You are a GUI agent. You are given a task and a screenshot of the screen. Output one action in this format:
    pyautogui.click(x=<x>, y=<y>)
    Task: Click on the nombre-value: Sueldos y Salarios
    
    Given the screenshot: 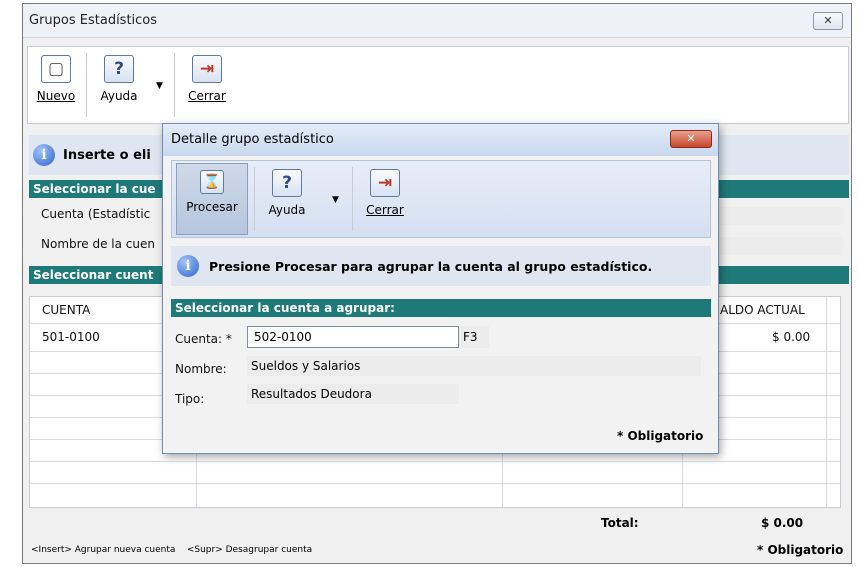 What is the action you would take?
    pyautogui.click(x=474, y=366)
    